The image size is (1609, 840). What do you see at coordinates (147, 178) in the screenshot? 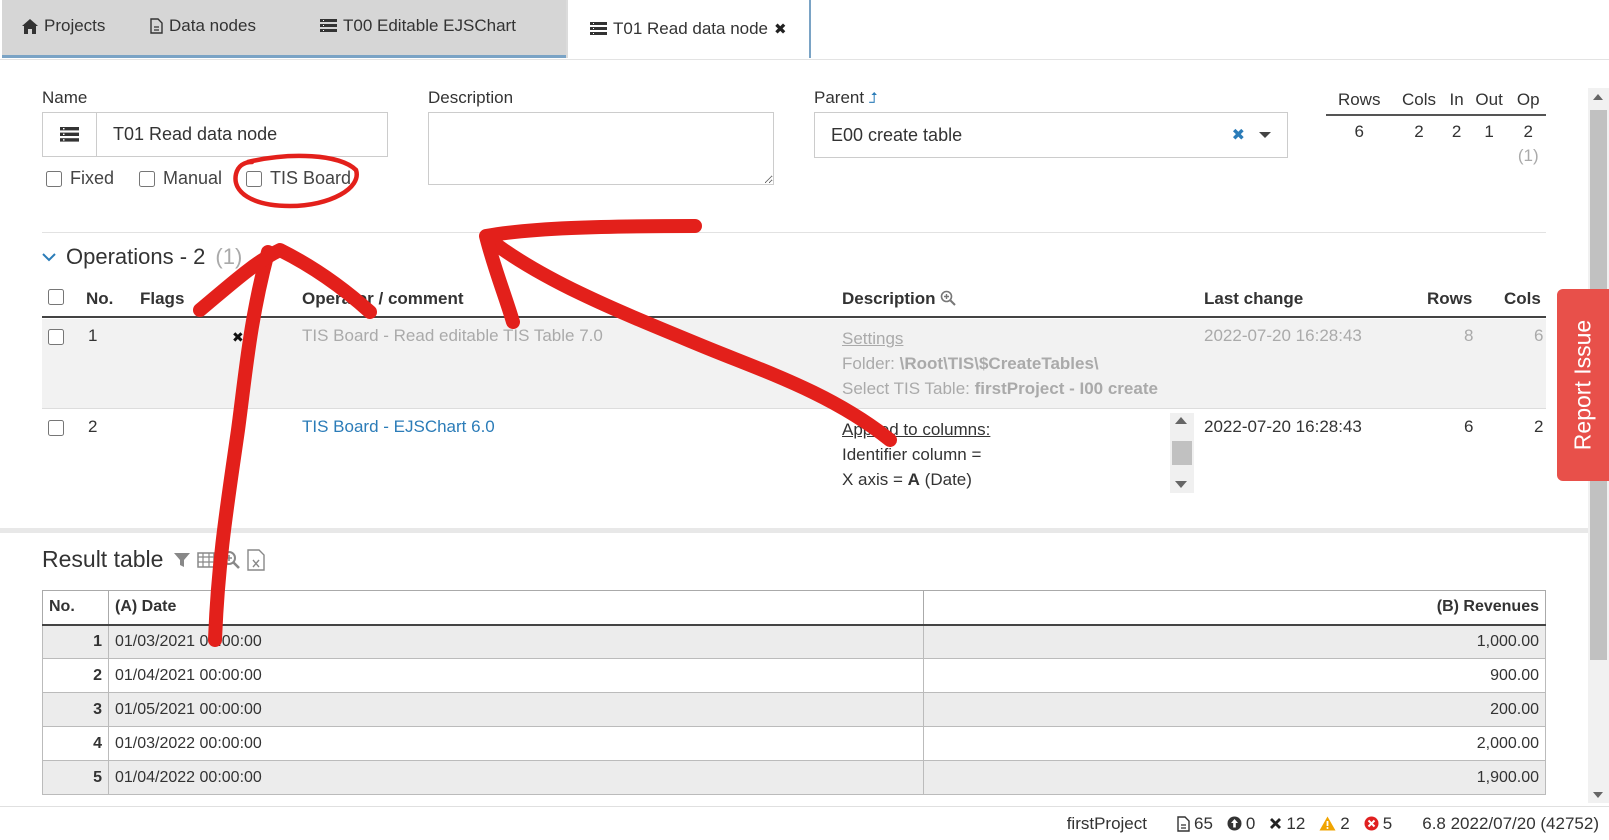
I see `manual-checkbox-input` at bounding box center [147, 178].